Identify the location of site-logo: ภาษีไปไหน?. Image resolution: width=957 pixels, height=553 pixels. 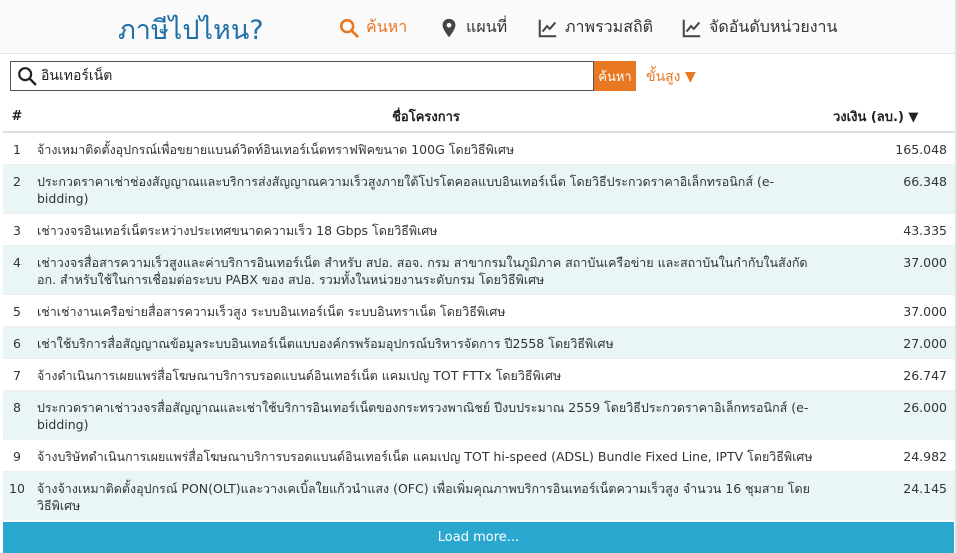
(191, 29).